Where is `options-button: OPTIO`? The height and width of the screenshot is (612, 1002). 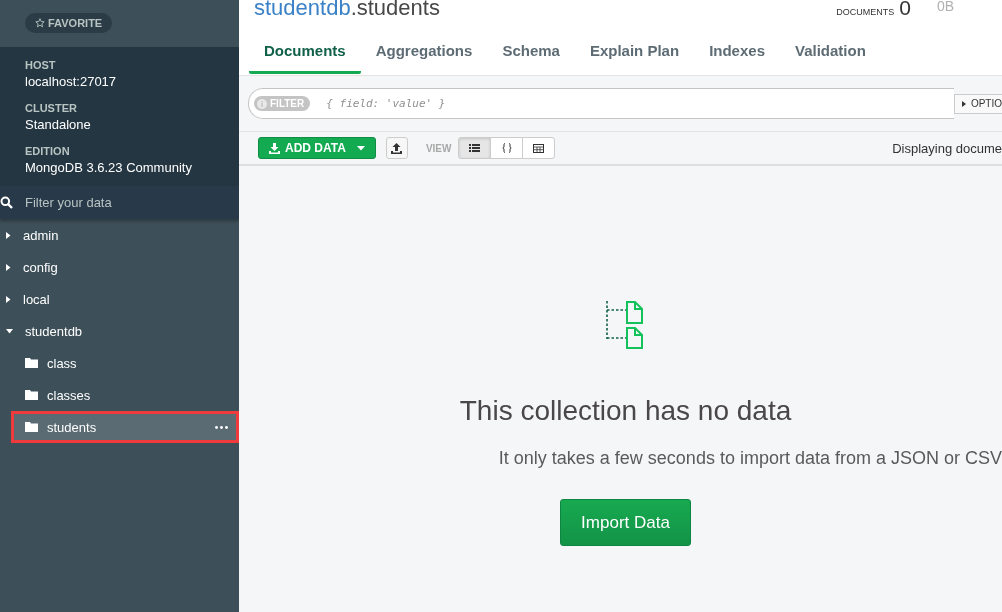
options-button: OPTIO is located at coordinates (977, 103).